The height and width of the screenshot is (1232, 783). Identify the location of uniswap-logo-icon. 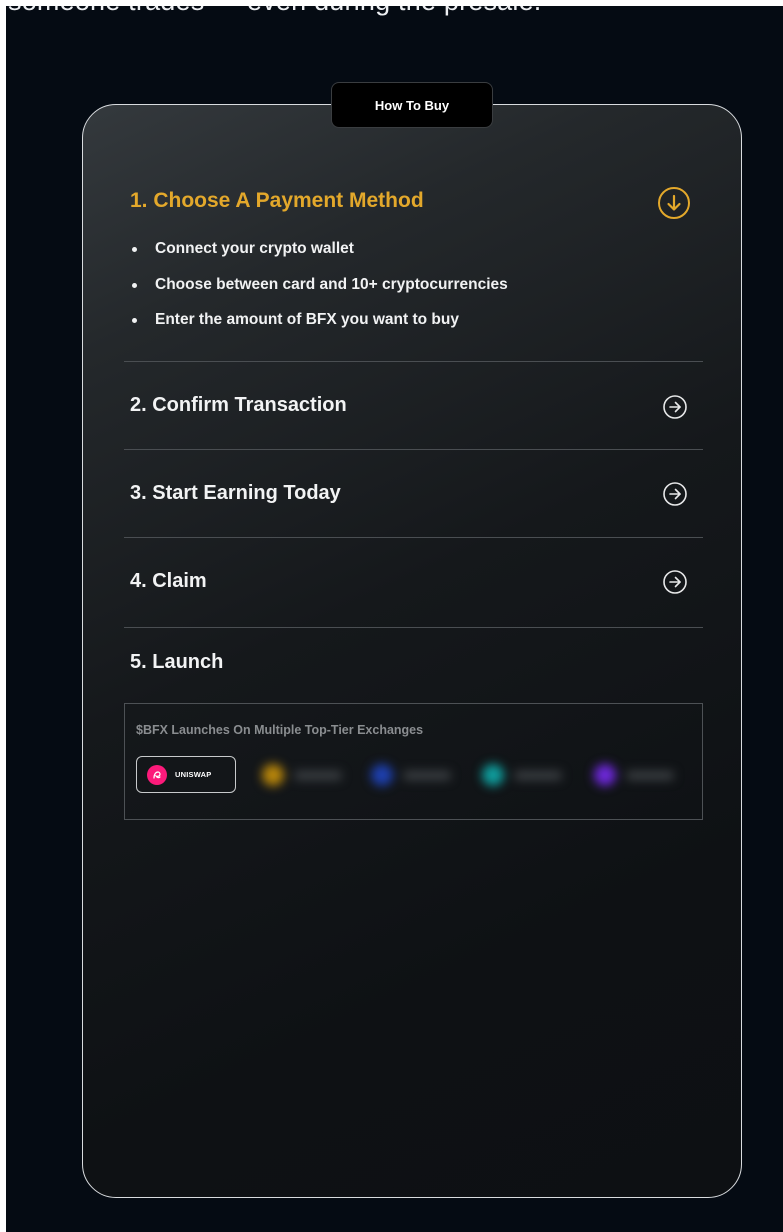
(157, 774).